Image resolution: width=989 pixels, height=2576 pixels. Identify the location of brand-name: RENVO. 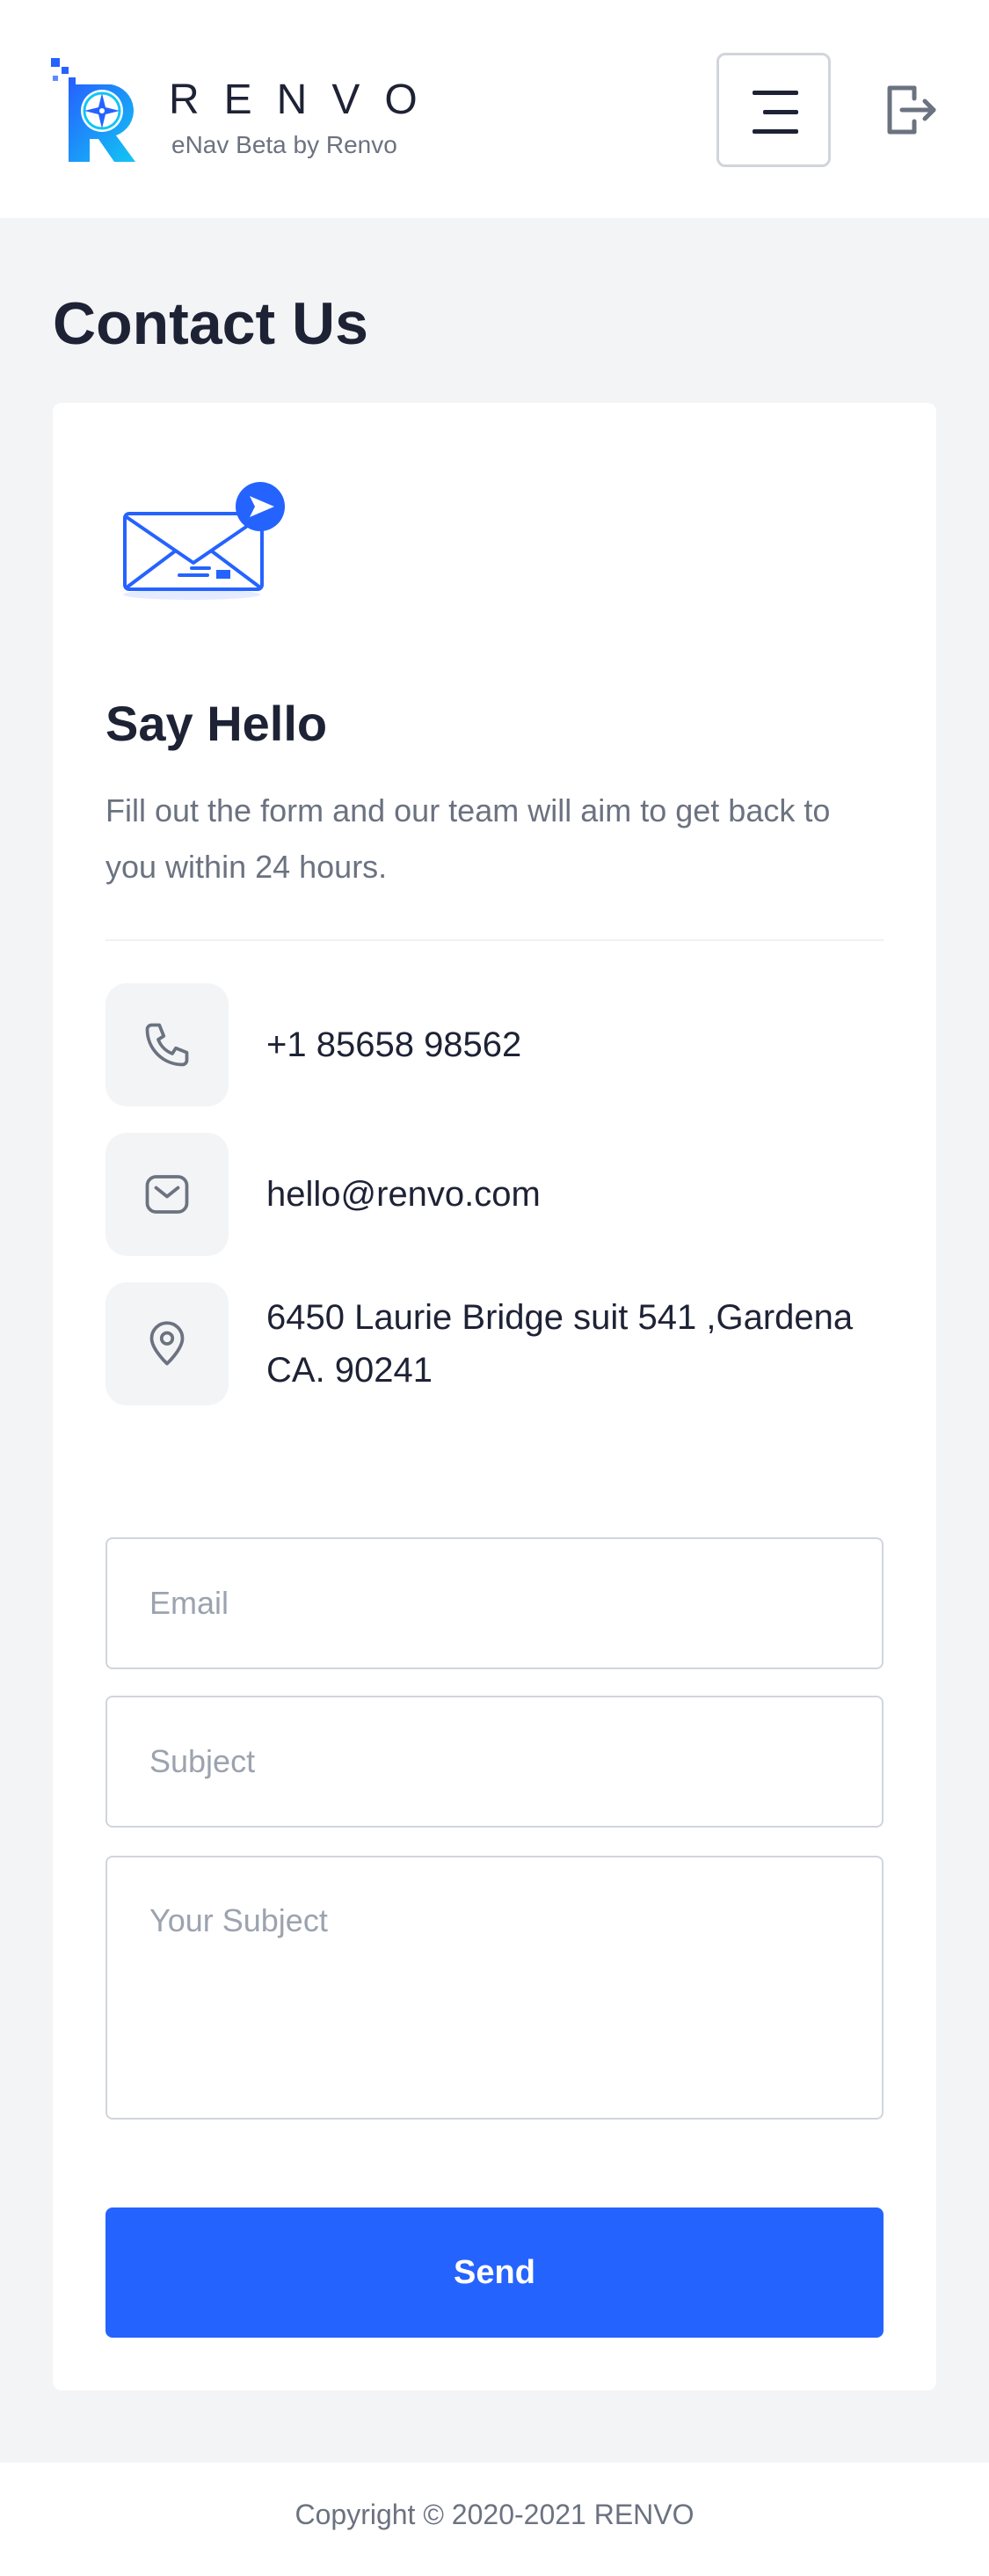
(305, 100).